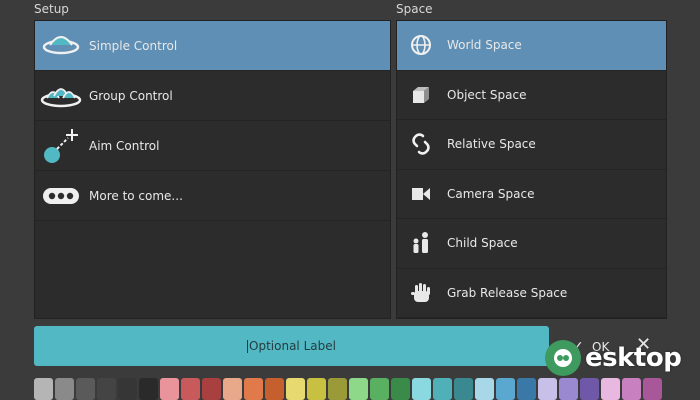 The image size is (700, 400). Describe the element at coordinates (348, 389) in the screenshot. I see `color-swatches` at that location.